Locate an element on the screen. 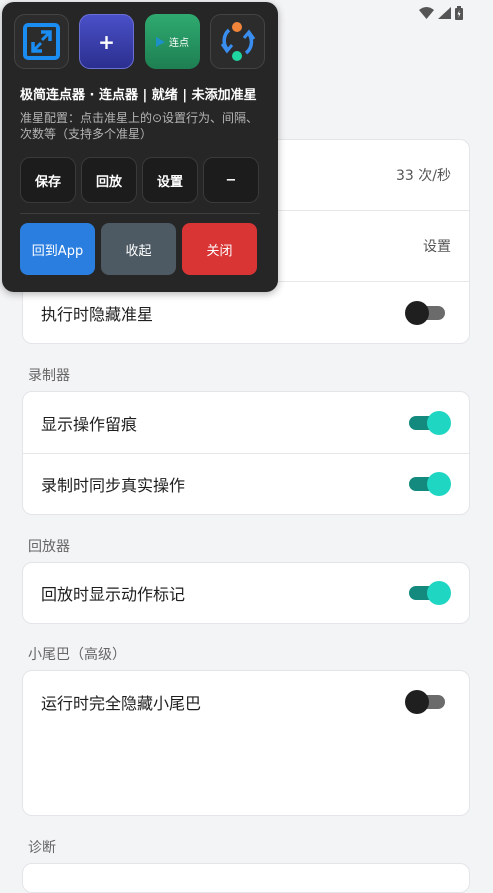 The width and height of the screenshot is (493, 893). wifi-icon is located at coordinates (426, 13).